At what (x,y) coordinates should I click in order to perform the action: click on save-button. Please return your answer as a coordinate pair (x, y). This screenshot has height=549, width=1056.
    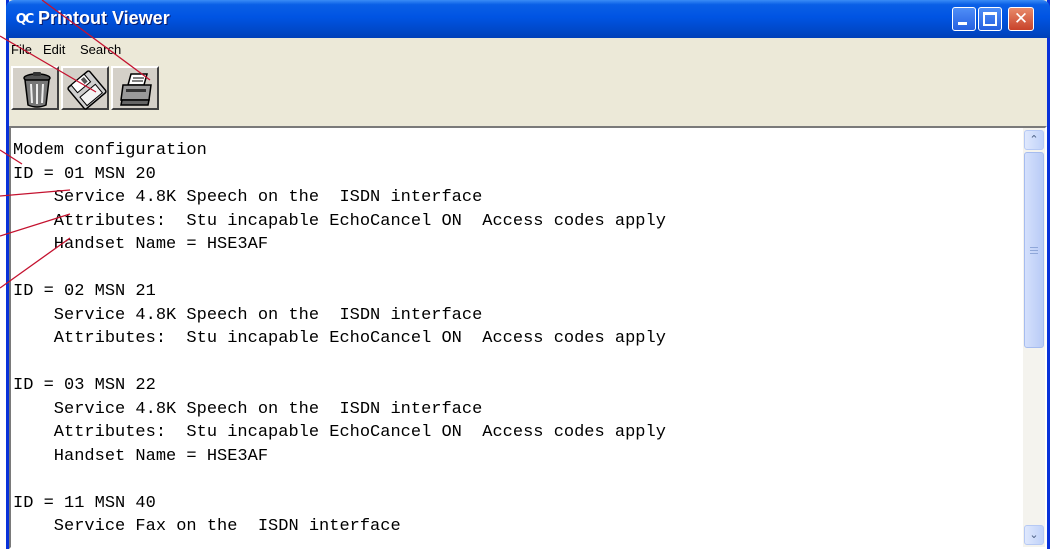
    Looking at the image, I should click on (85, 88).